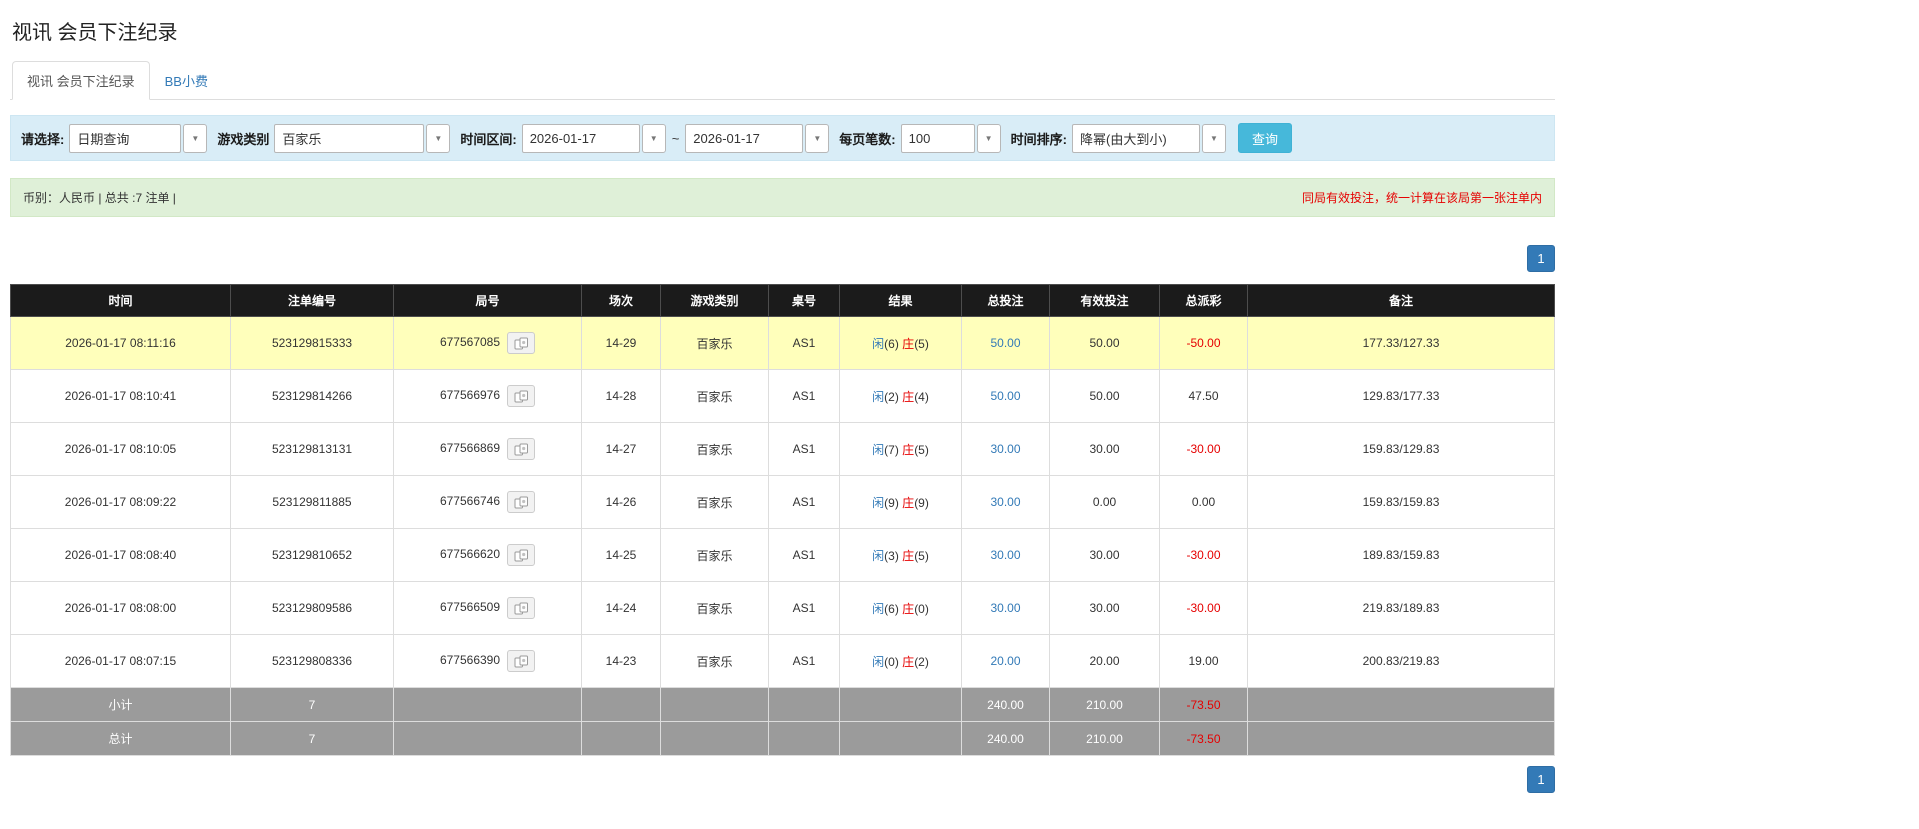  Describe the element at coordinates (438, 138) in the screenshot. I see `game-type-caret-icon: ▼` at that location.